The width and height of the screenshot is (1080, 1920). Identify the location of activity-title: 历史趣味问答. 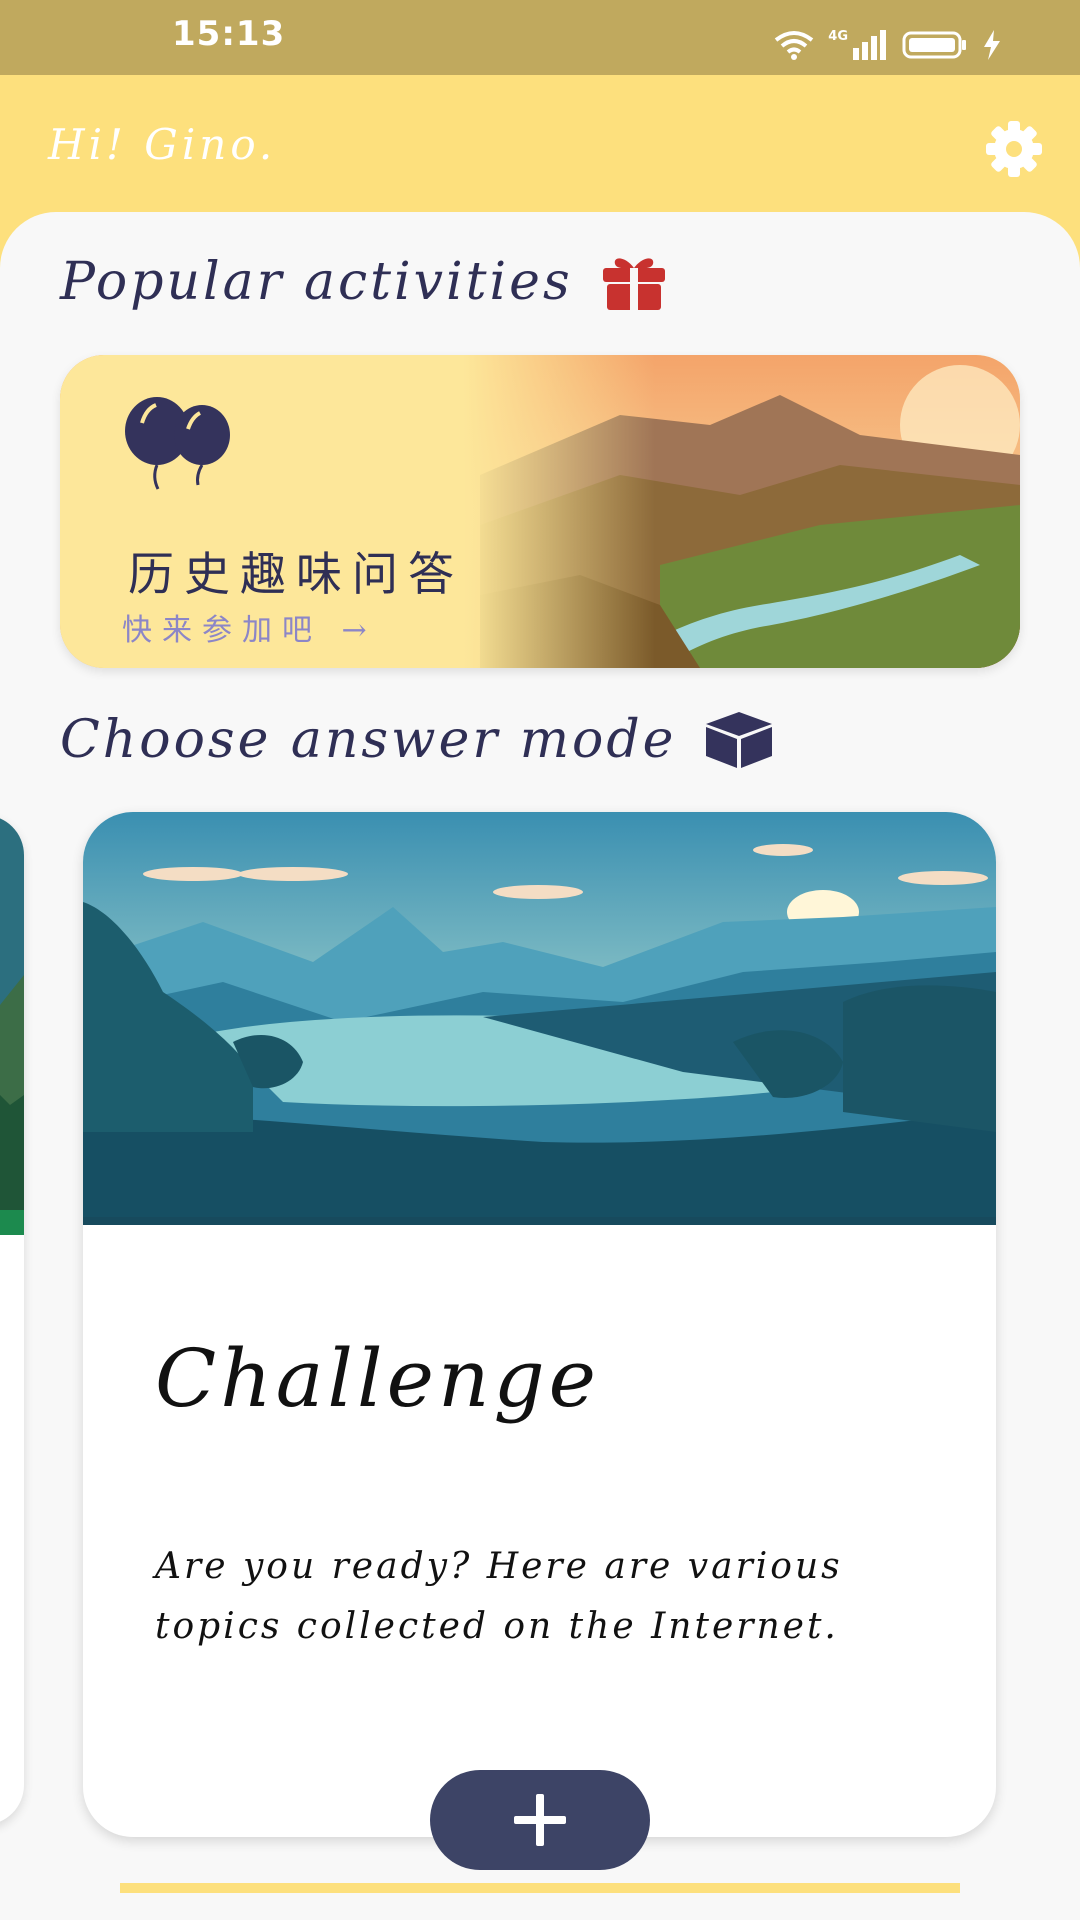
(296, 574).